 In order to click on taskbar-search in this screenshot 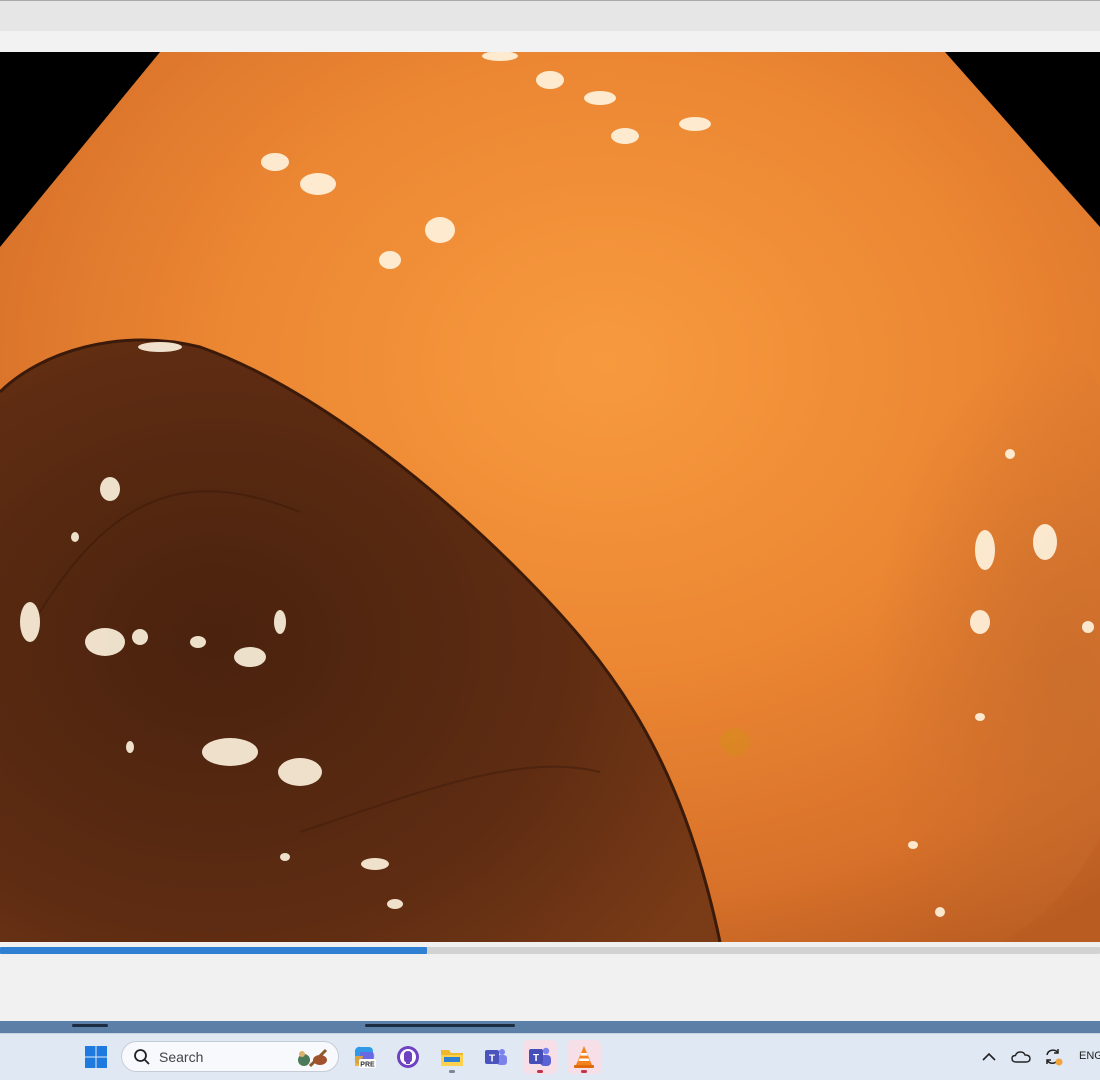, I will do `click(230, 1056)`.